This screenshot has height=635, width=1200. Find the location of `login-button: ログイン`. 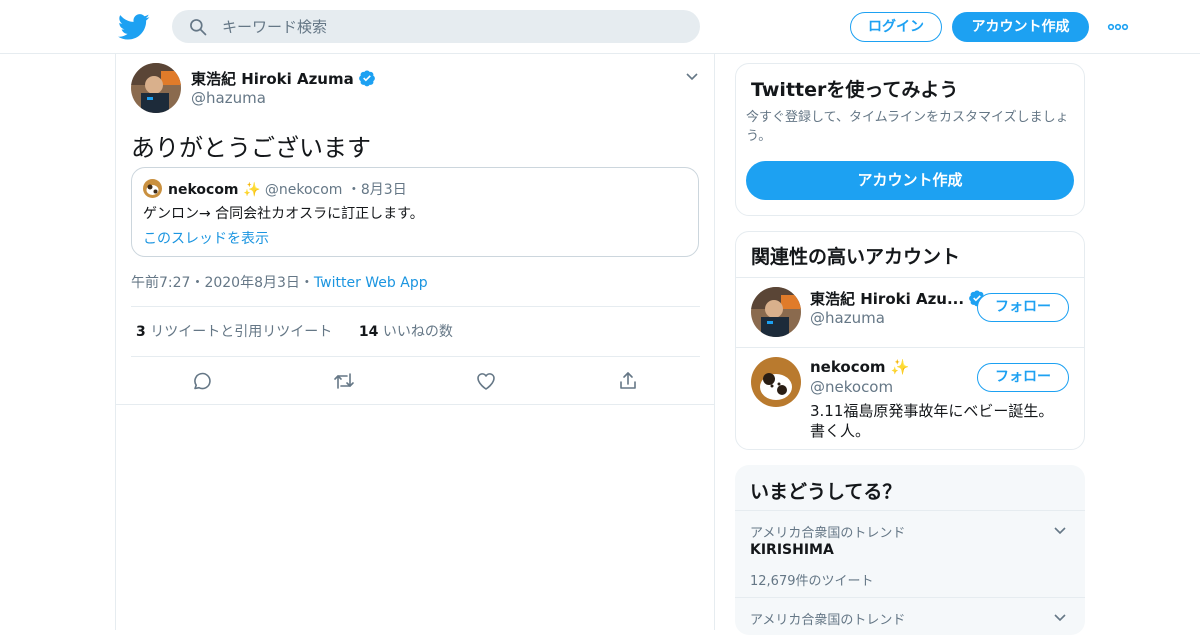

login-button: ログイン is located at coordinates (896, 27).